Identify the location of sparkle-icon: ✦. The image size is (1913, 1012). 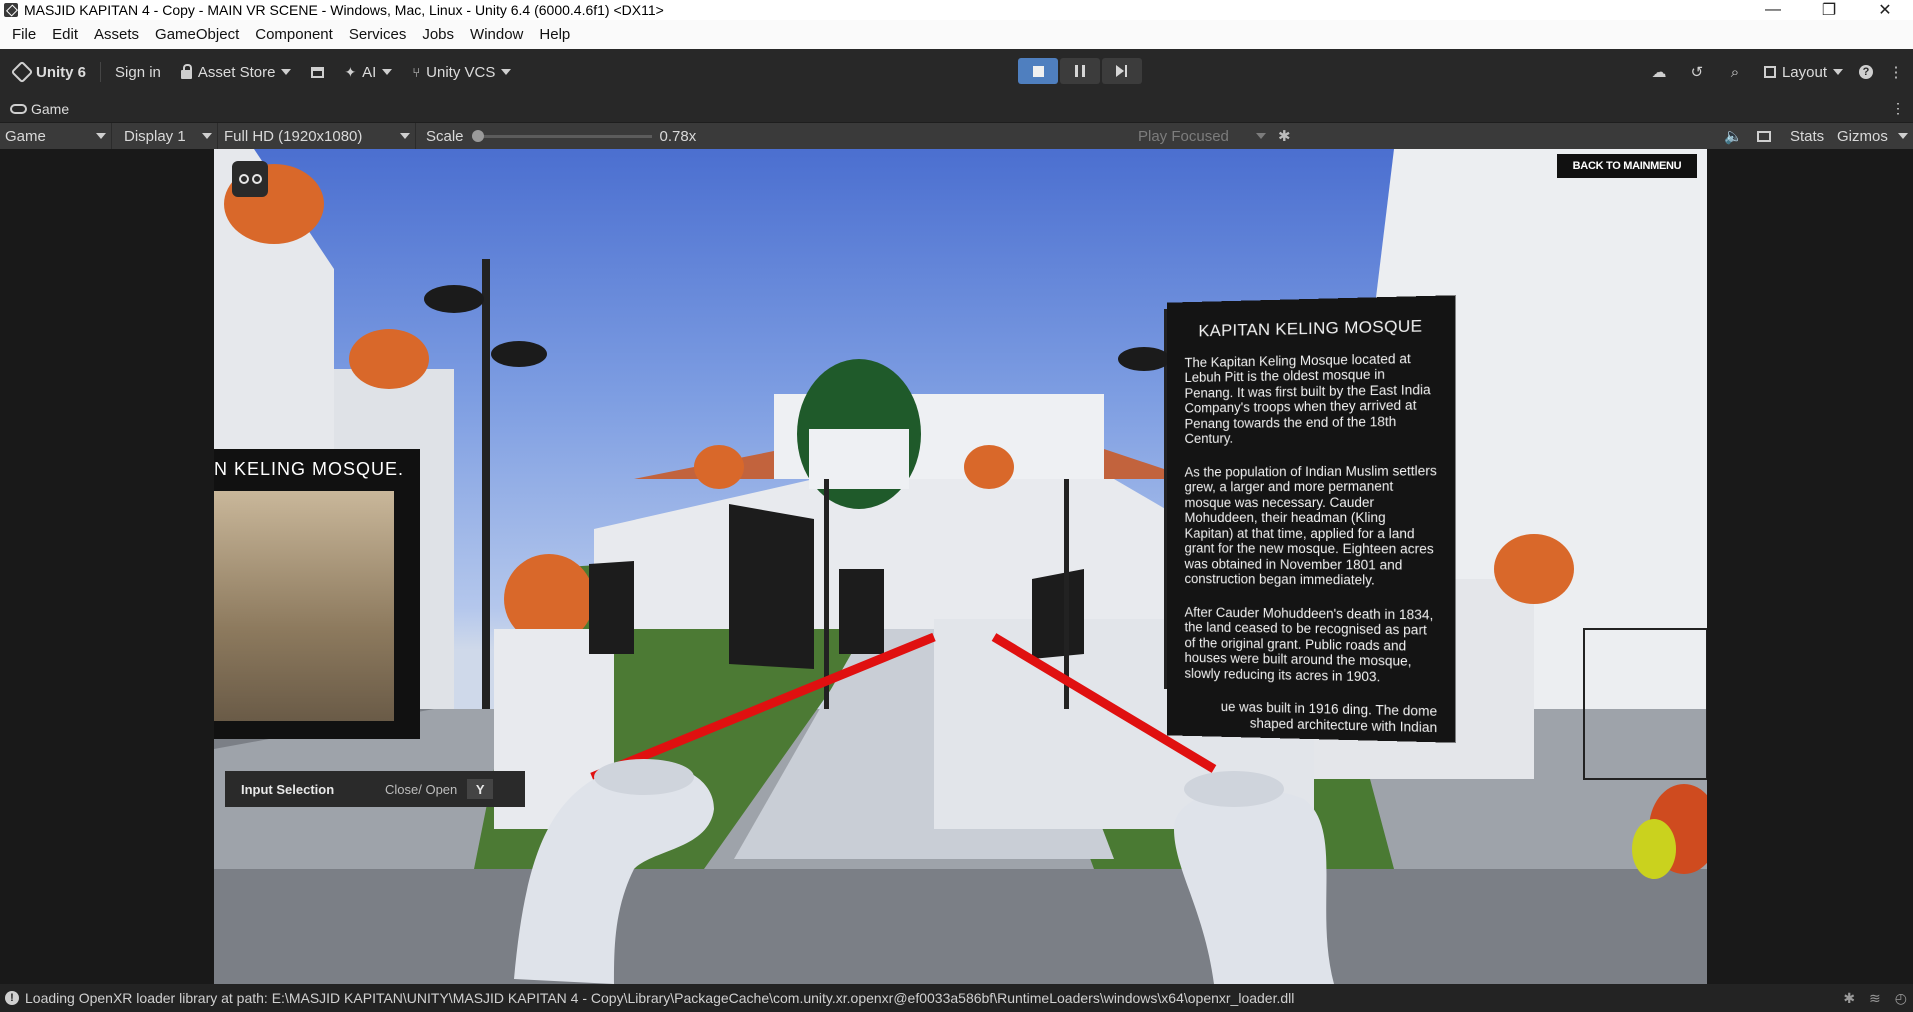
(350, 72).